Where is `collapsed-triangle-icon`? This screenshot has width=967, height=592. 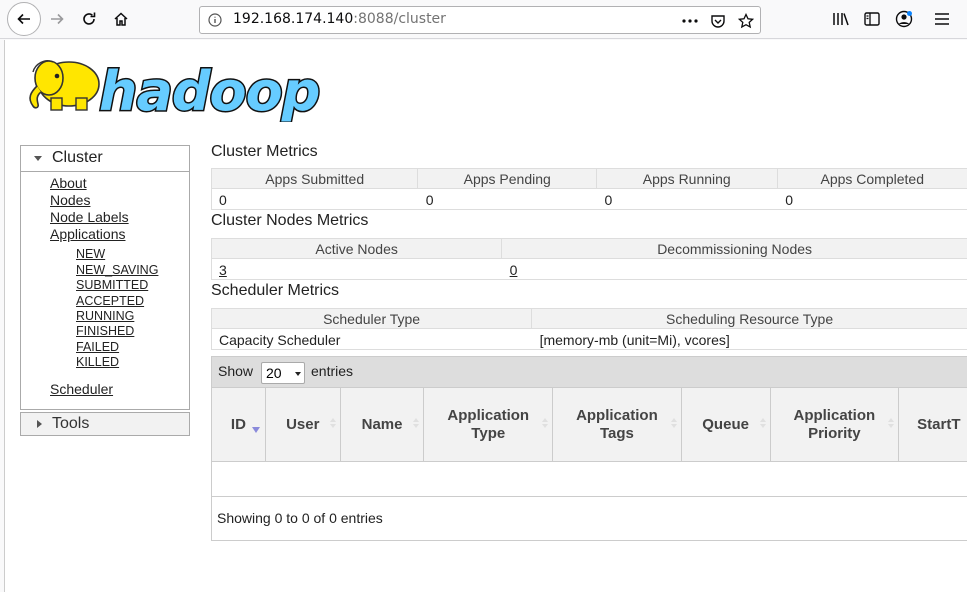 collapsed-triangle-icon is located at coordinates (39, 424).